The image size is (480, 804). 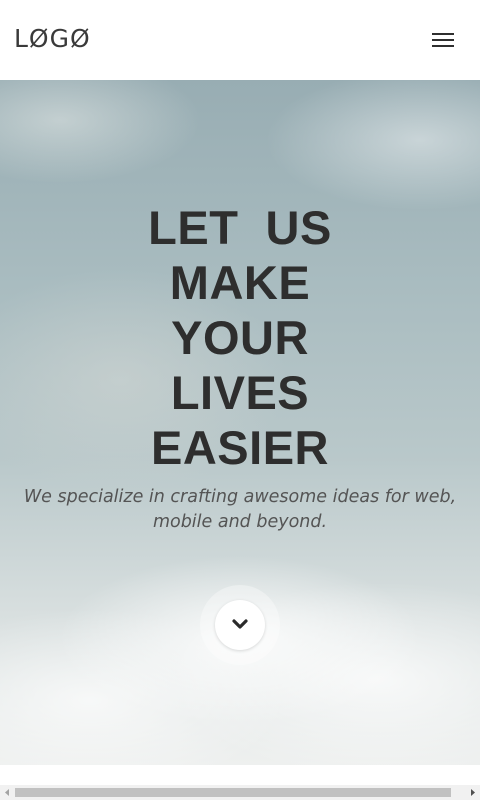 I want to click on scroll-down-ring, so click(x=240, y=625).